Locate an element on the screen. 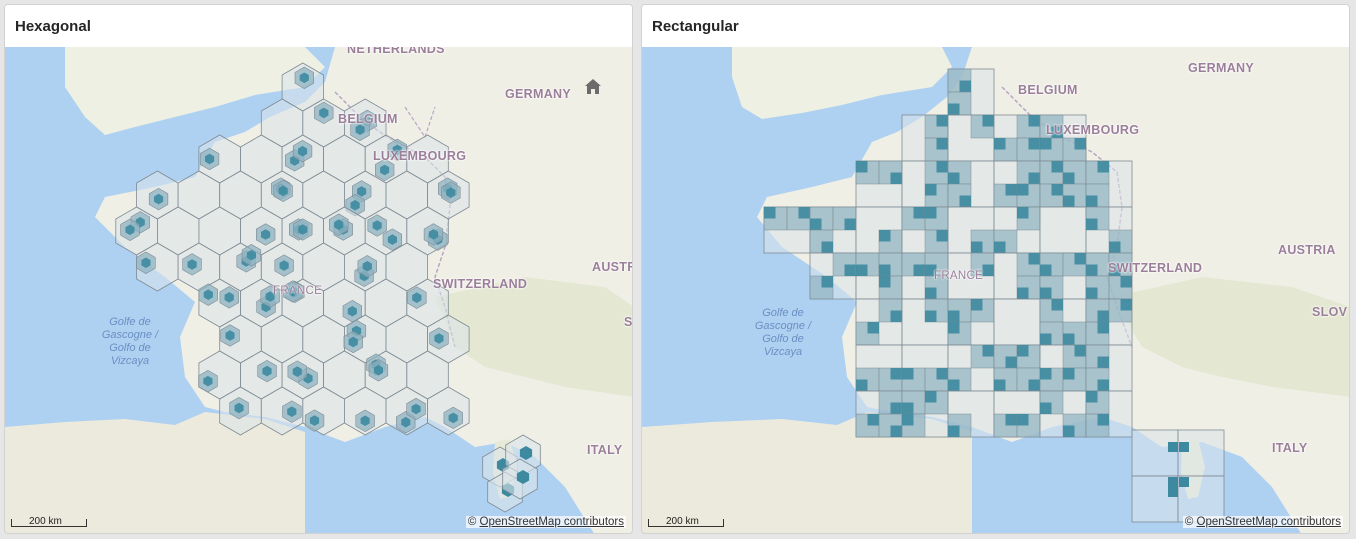 The height and width of the screenshot is (539, 1356). home-icon is located at coordinates (593, 87).